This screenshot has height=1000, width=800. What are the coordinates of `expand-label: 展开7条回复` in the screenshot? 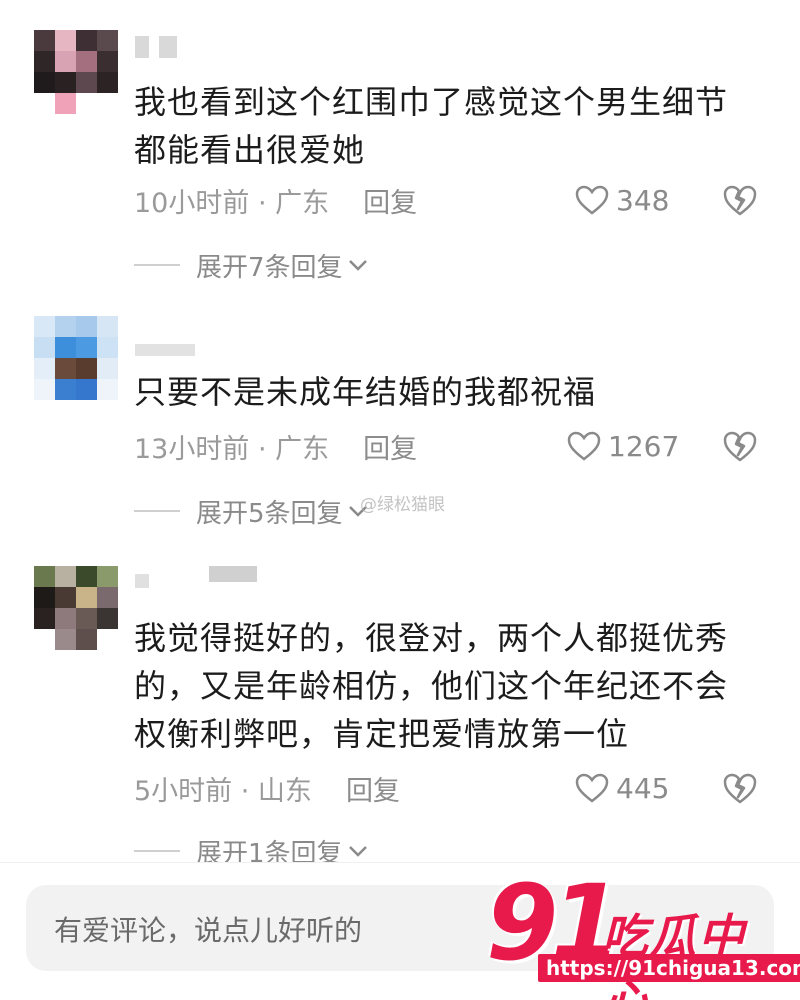 It's located at (269, 267).